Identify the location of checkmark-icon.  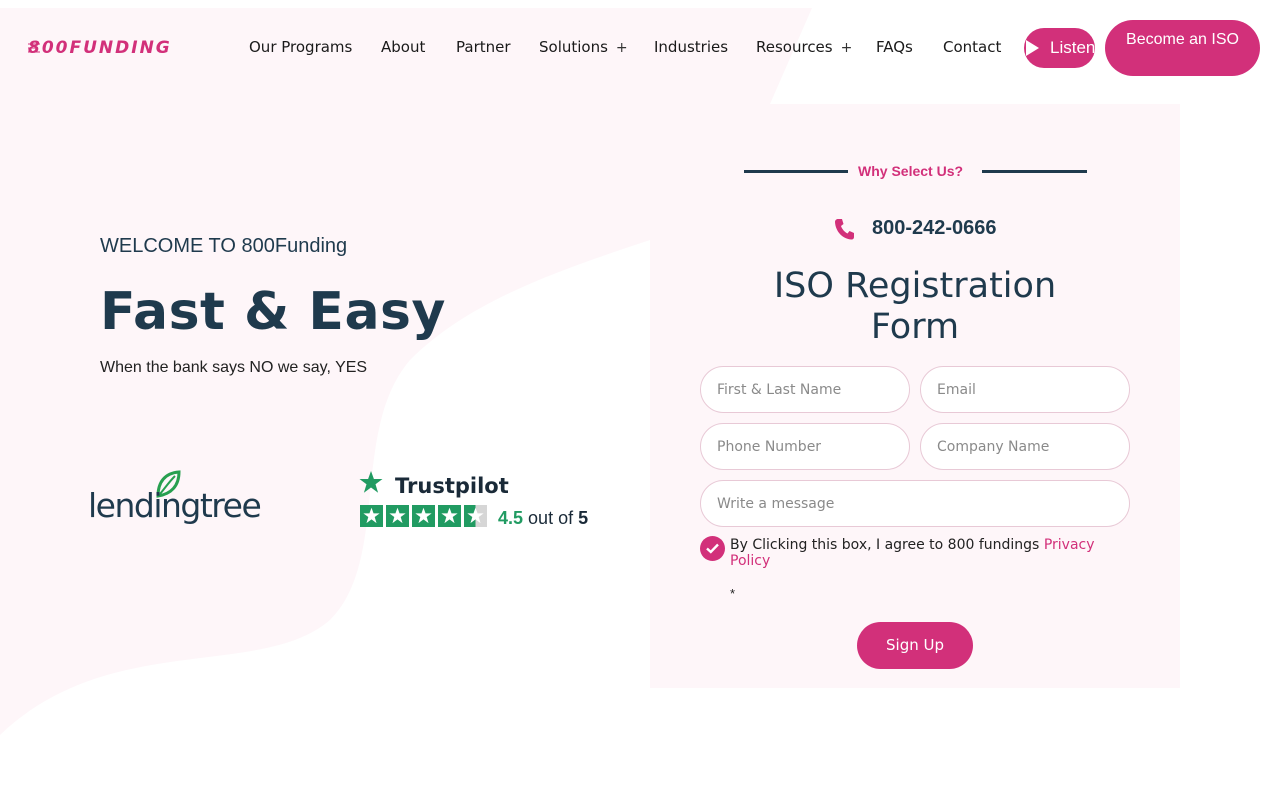
(712, 548).